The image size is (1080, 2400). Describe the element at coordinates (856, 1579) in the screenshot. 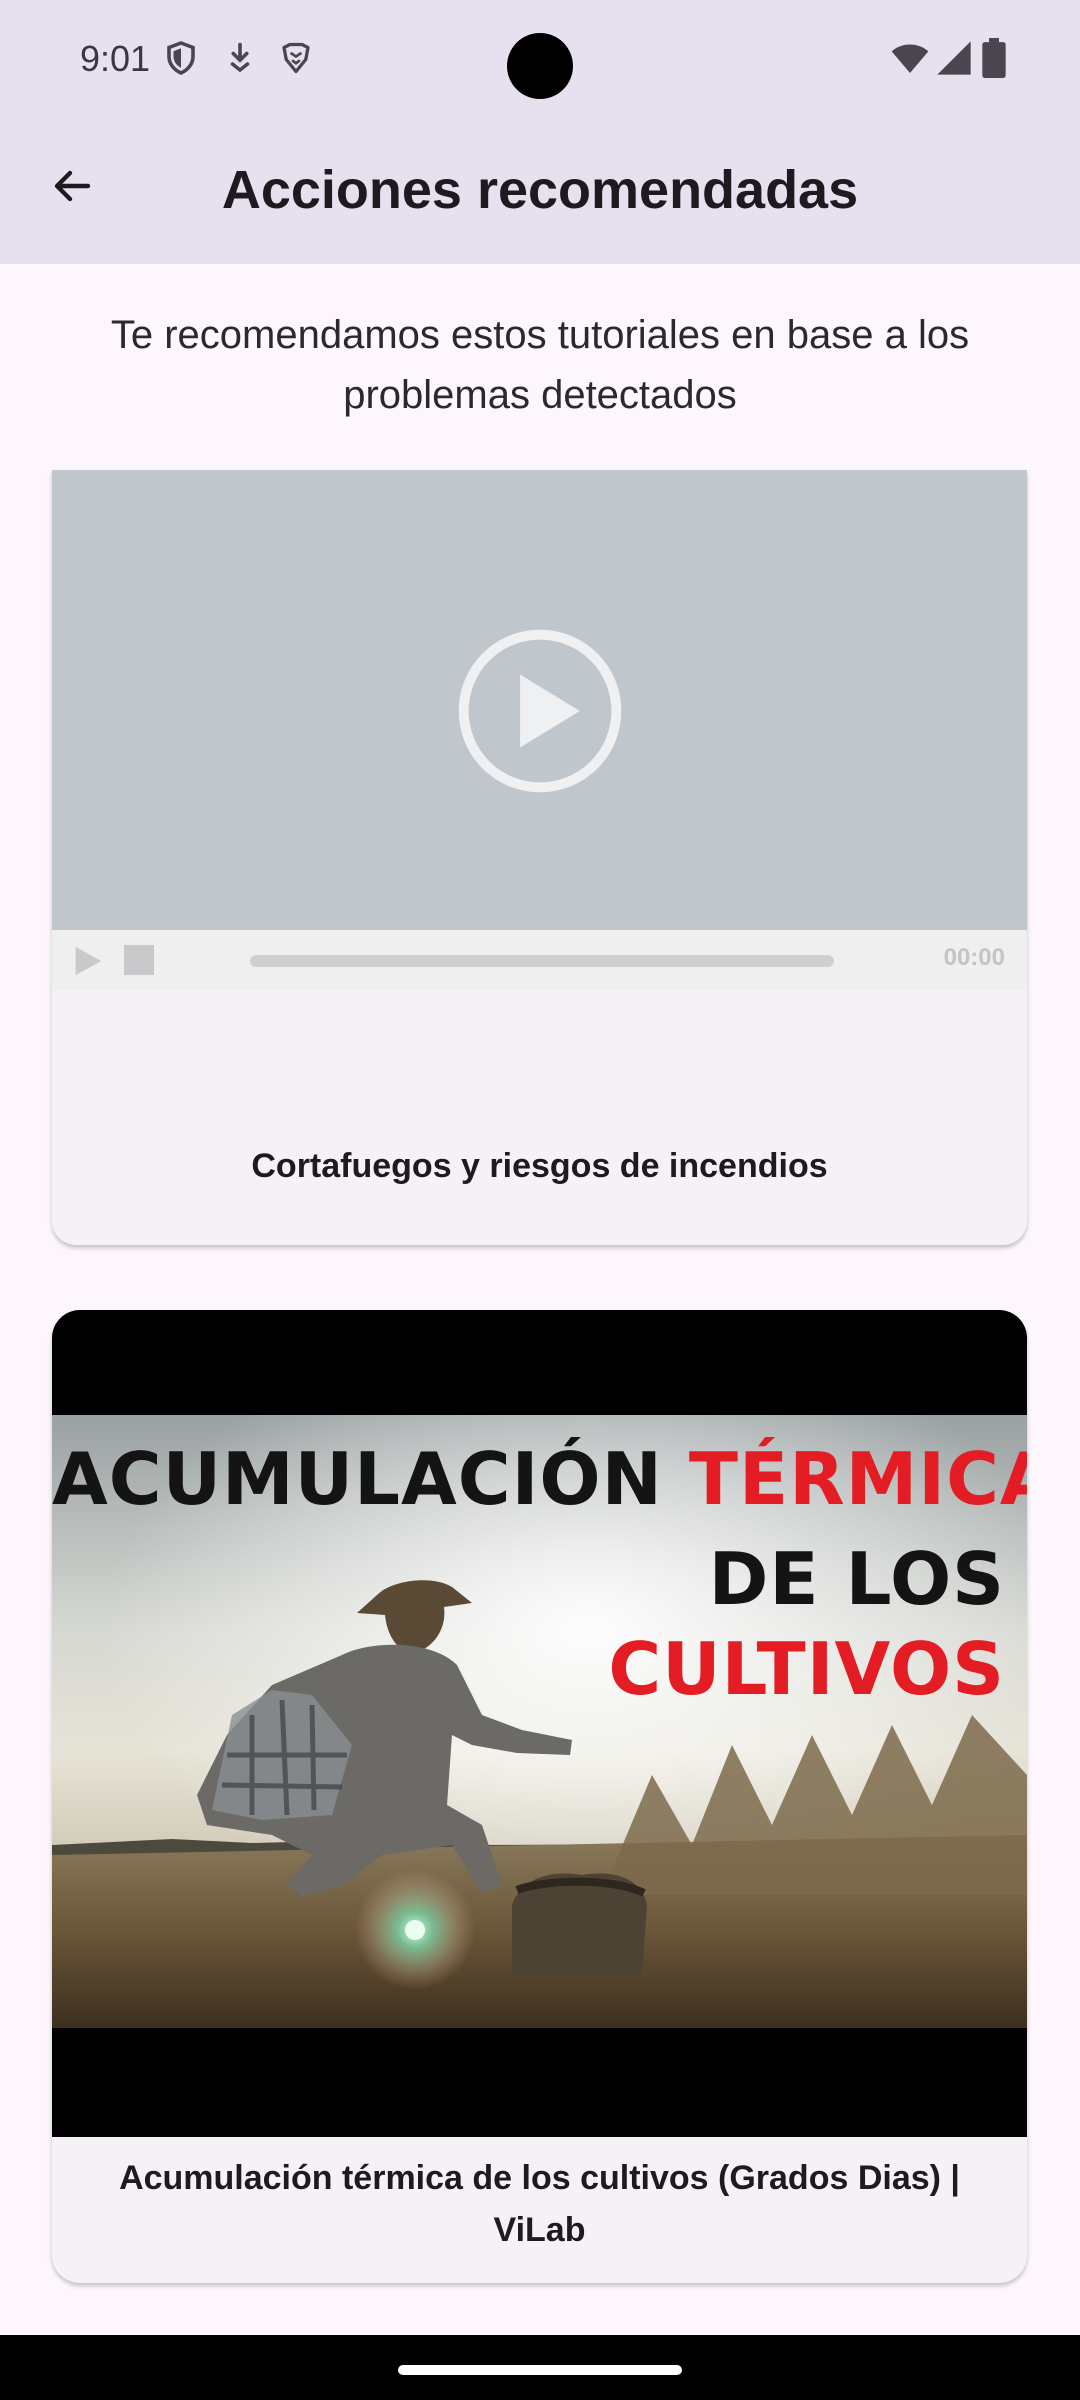

I see `thumbnail-headline-line2: DE LOS` at that location.